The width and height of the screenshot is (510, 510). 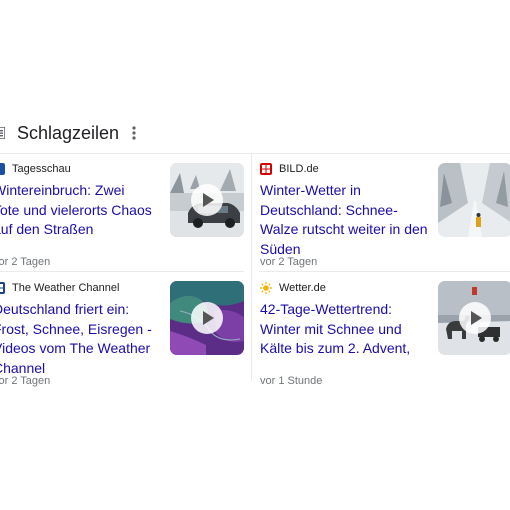 I want to click on news-source: Wetter.de, so click(x=293, y=288).